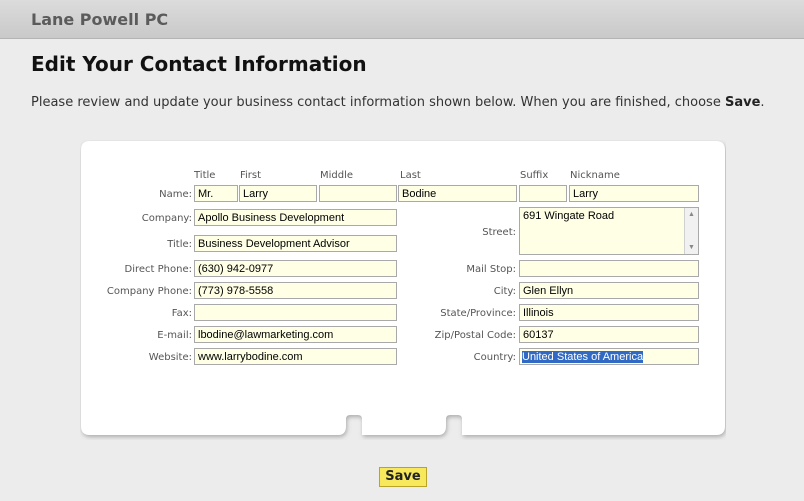 The height and width of the screenshot is (501, 804). I want to click on state-field: Illinois, so click(609, 312).